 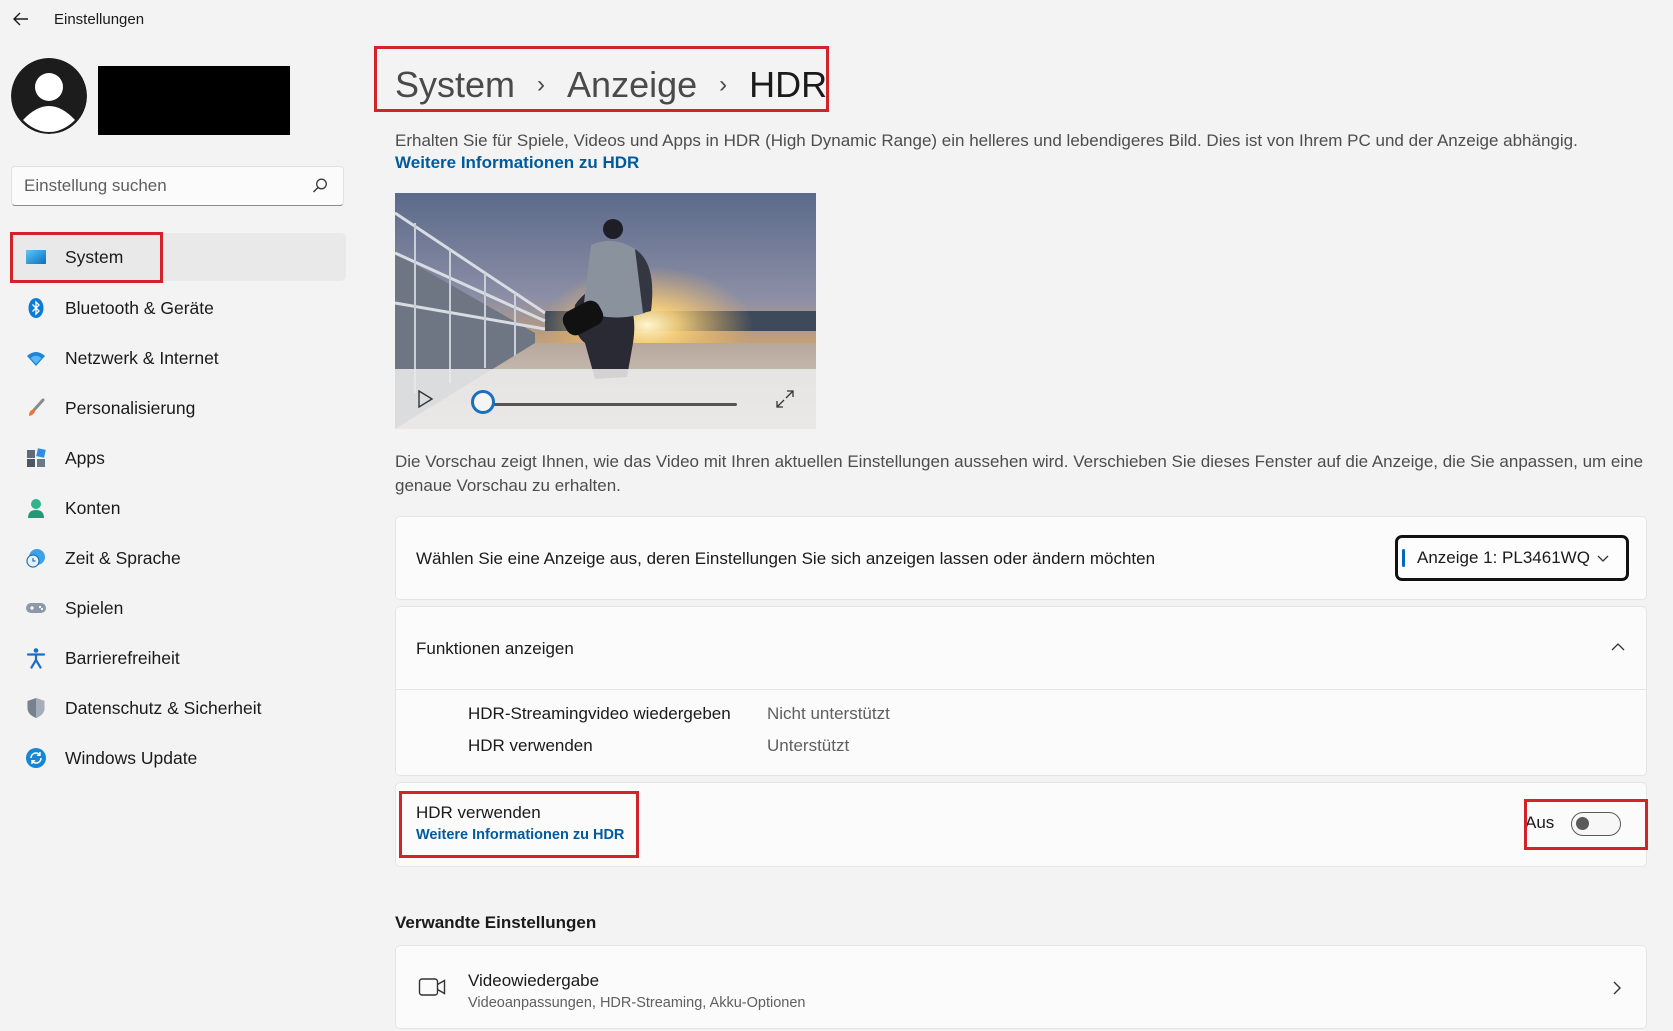 I want to click on sidebar-item-time-language: Zeit & Sprache, so click(x=178, y=558).